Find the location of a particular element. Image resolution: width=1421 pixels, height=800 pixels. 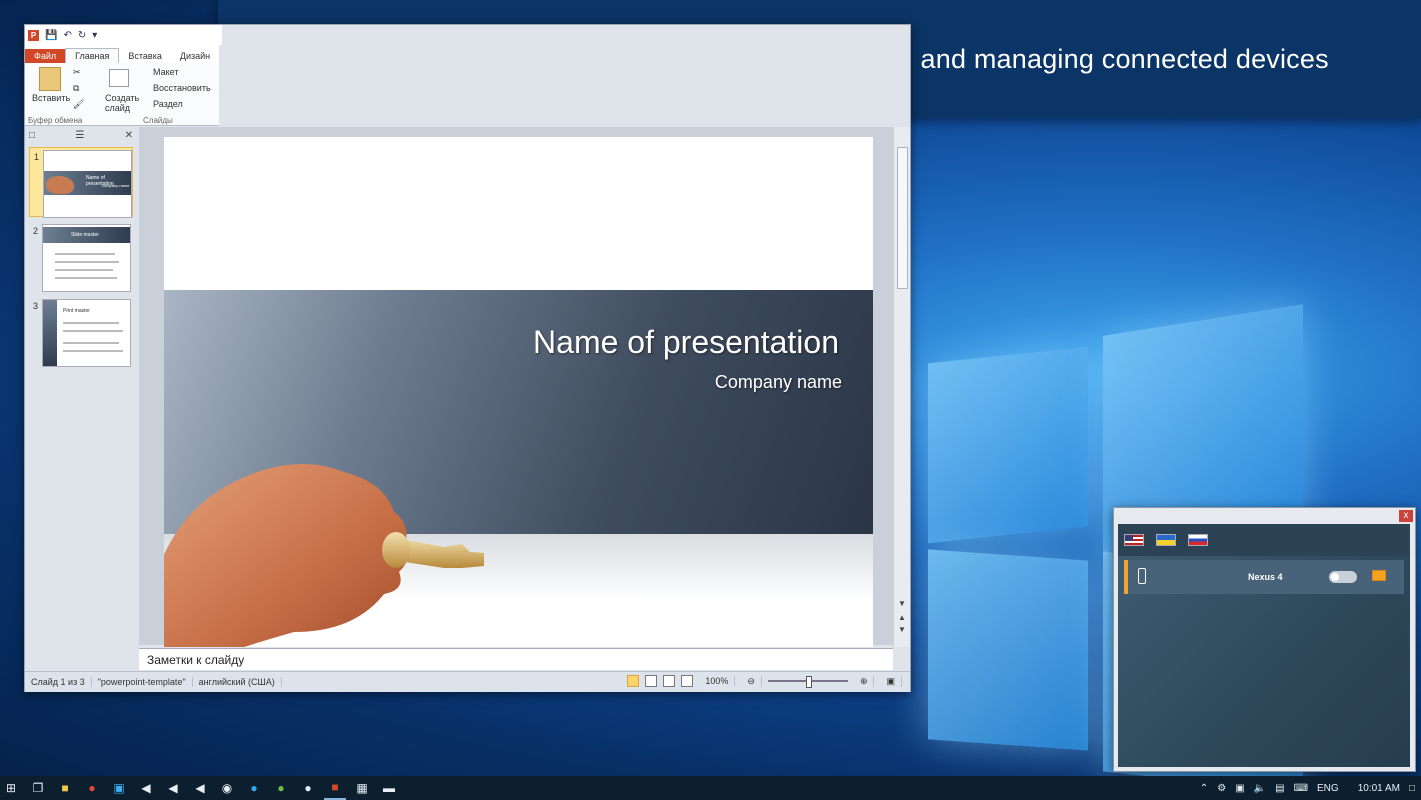

tab-design: Дизайн is located at coordinates (195, 56).